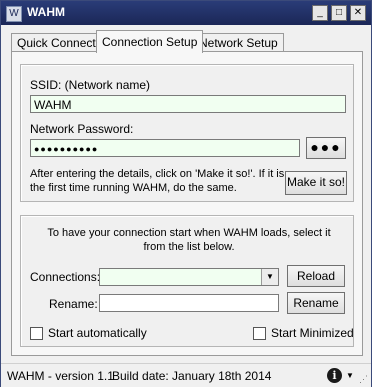 Image resolution: width=372 pixels, height=387 pixels. What do you see at coordinates (312, 333) in the screenshot?
I see `start-minimized-label: Start Minimized` at bounding box center [312, 333].